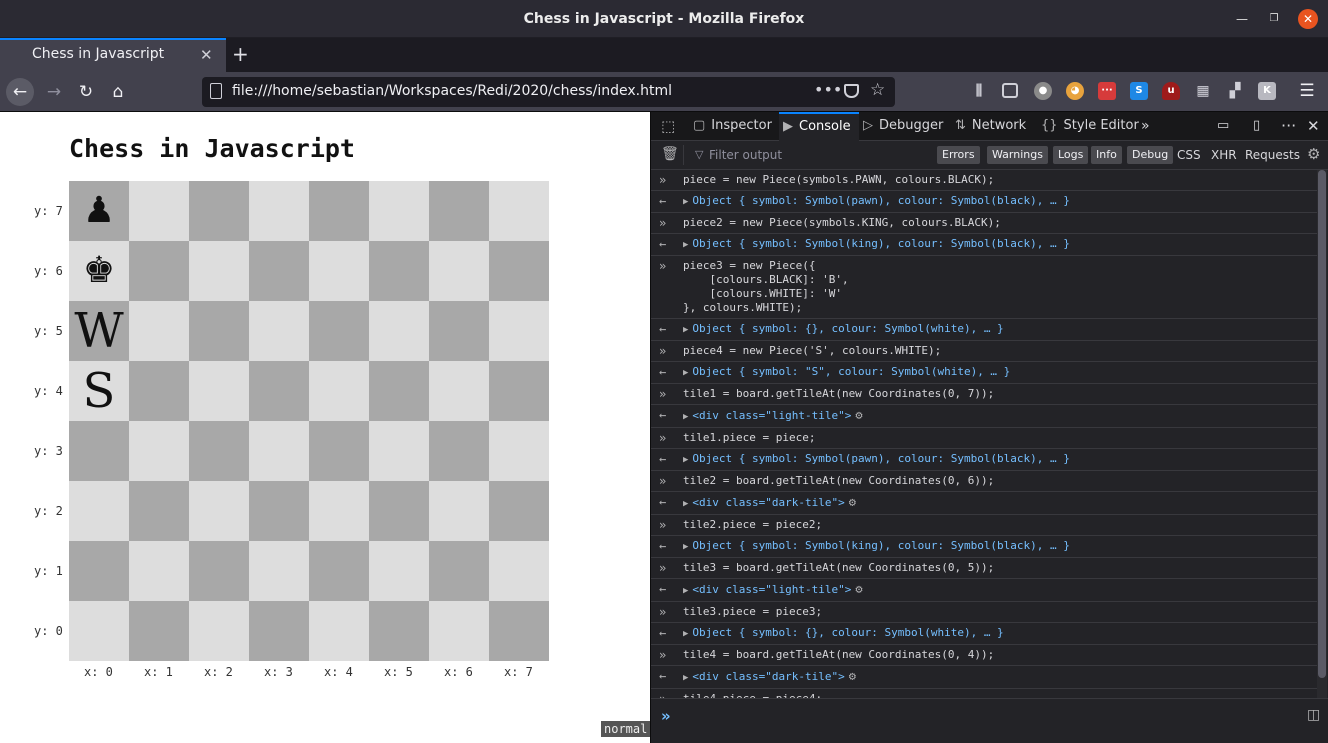 Image resolution: width=1328 pixels, height=743 pixels. Describe the element at coordinates (1313, 154) in the screenshot. I see `console-settings-gear-icon: ⚙` at that location.